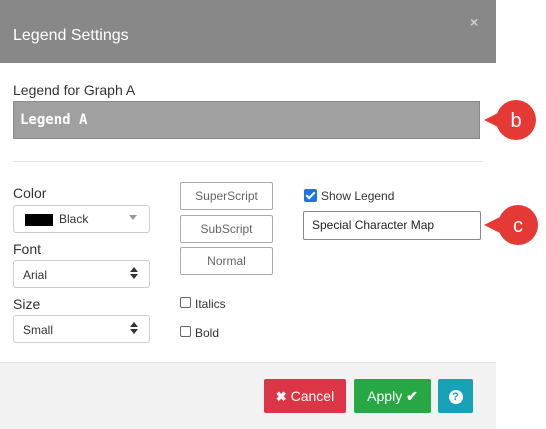  What do you see at coordinates (39, 220) in the screenshot?
I see `color-swatch` at bounding box center [39, 220].